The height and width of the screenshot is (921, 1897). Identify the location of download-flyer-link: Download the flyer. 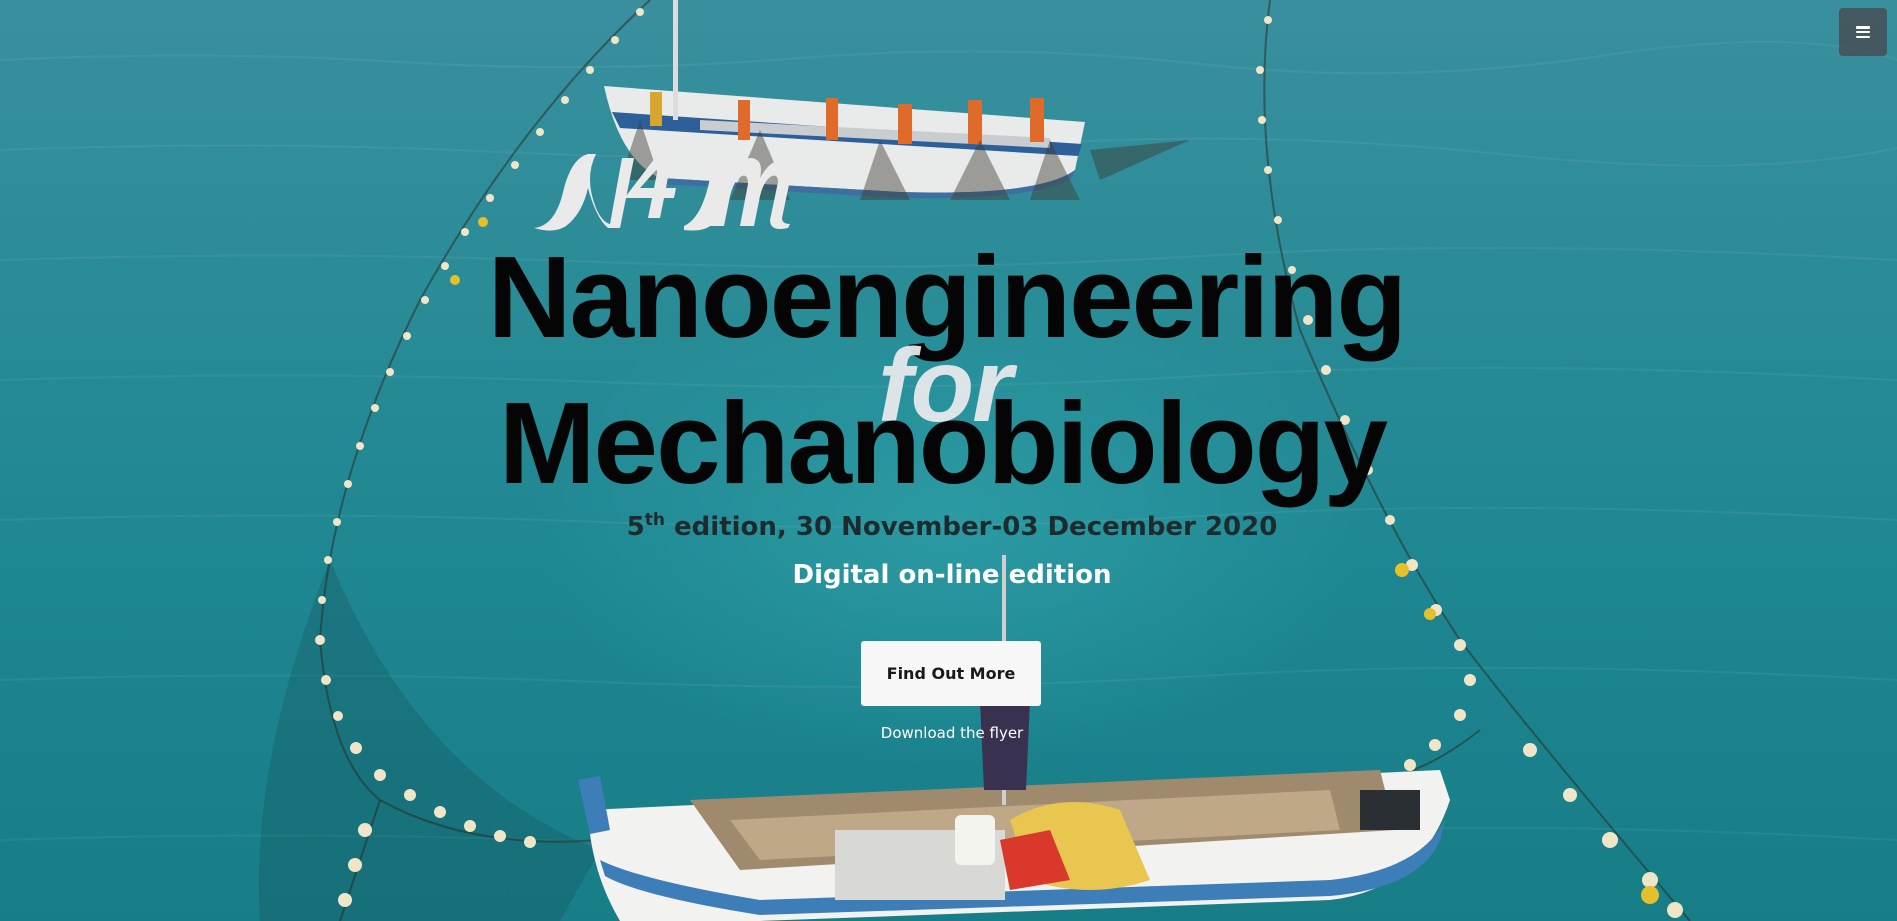
(948, 733).